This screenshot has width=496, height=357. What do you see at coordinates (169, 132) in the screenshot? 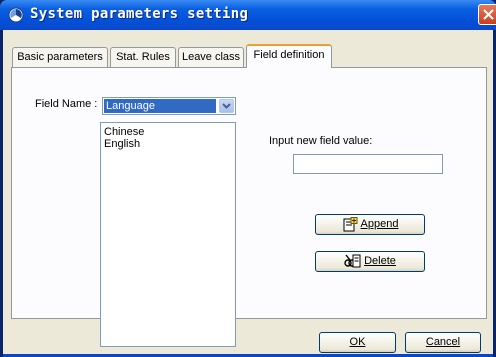
I see `list-item: Chinese` at bounding box center [169, 132].